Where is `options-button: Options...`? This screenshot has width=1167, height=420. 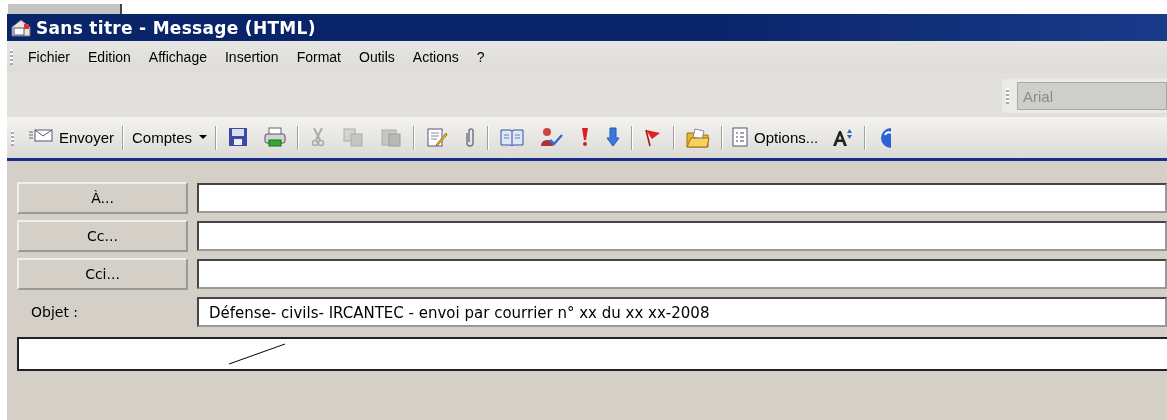
options-button: Options... is located at coordinates (775, 137).